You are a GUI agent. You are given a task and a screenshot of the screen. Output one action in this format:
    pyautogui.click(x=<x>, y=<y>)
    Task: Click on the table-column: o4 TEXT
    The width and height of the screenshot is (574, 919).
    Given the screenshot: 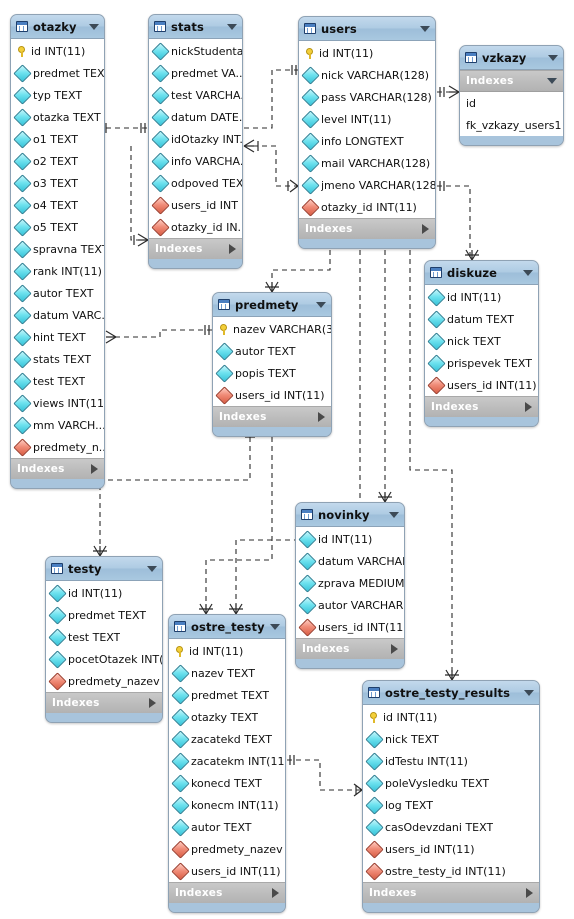 What is the action you would take?
    pyautogui.click(x=57, y=205)
    